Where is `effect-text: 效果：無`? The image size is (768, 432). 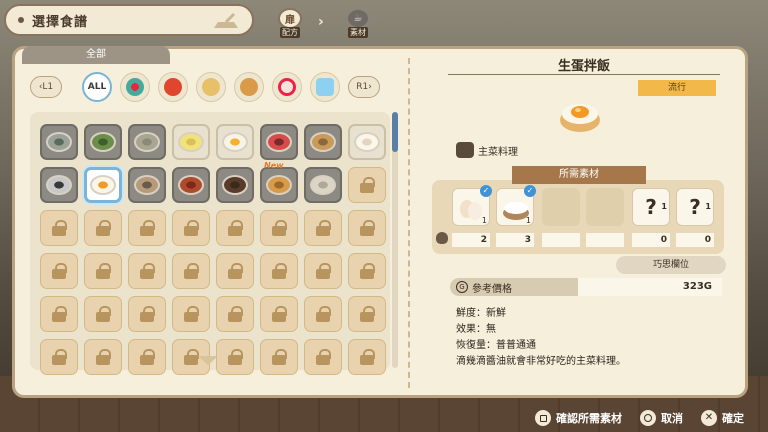 effect-text: 效果：無 is located at coordinates (476, 329).